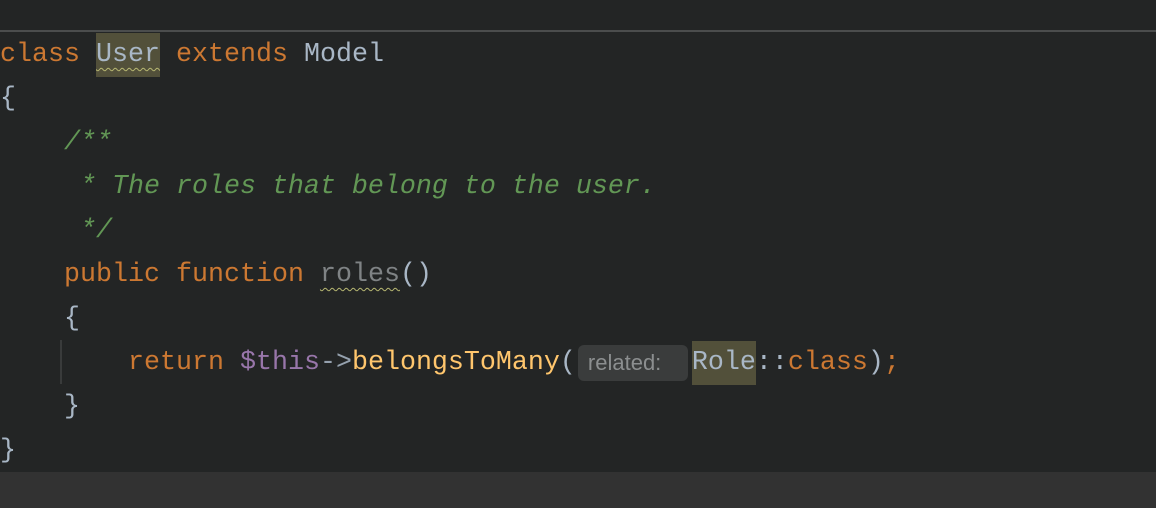  Describe the element at coordinates (360, 275) in the screenshot. I see `method-name-roles: roles` at that location.